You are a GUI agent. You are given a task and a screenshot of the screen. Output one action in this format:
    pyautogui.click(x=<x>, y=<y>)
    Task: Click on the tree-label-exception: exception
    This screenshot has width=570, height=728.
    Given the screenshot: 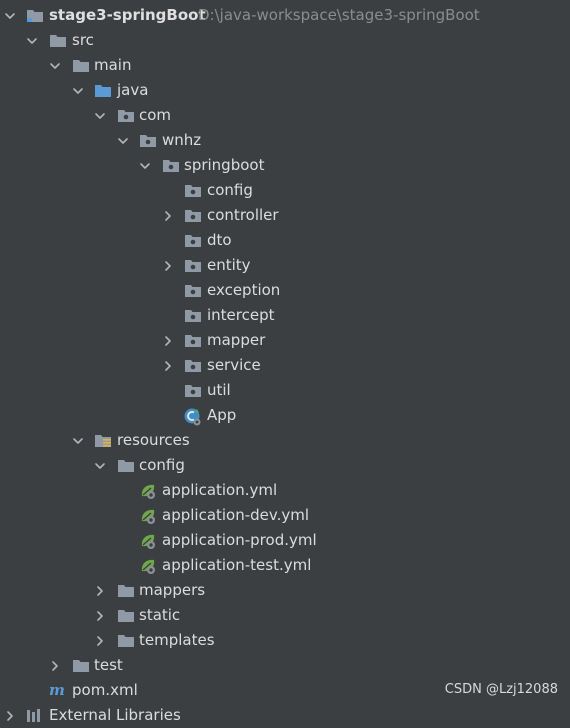 What is the action you would take?
    pyautogui.click(x=244, y=290)
    